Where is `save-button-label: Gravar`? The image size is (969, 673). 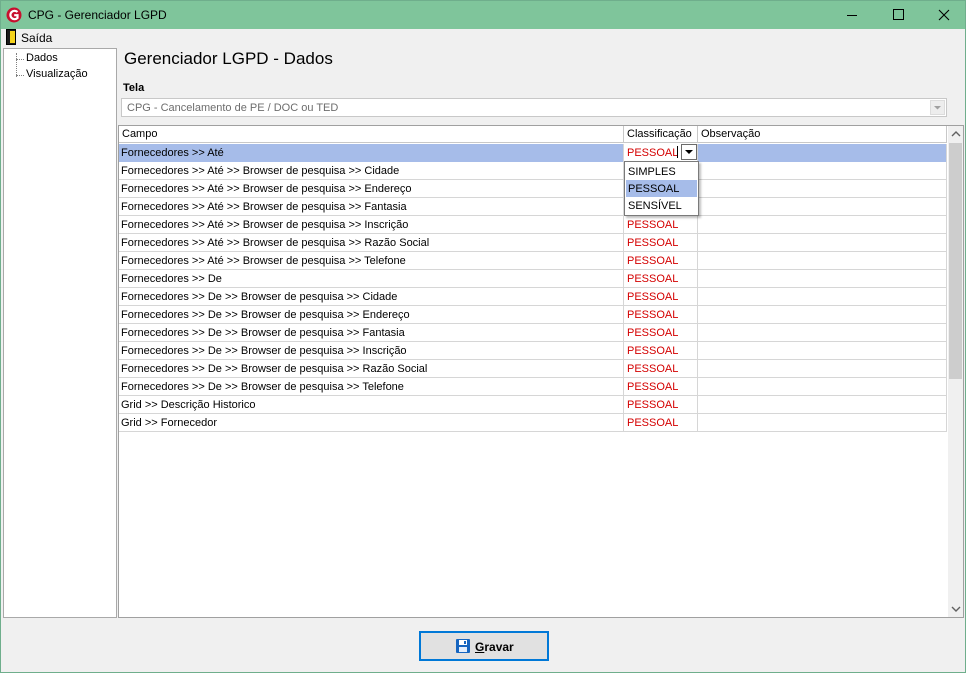 save-button-label: Gravar is located at coordinates (494, 647).